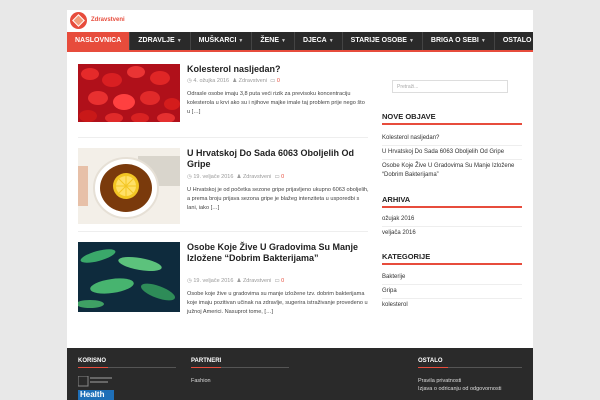 The image size is (600, 400). What do you see at coordinates (452, 233) in the screenshot?
I see `archive-link: veljača 2016` at bounding box center [452, 233].